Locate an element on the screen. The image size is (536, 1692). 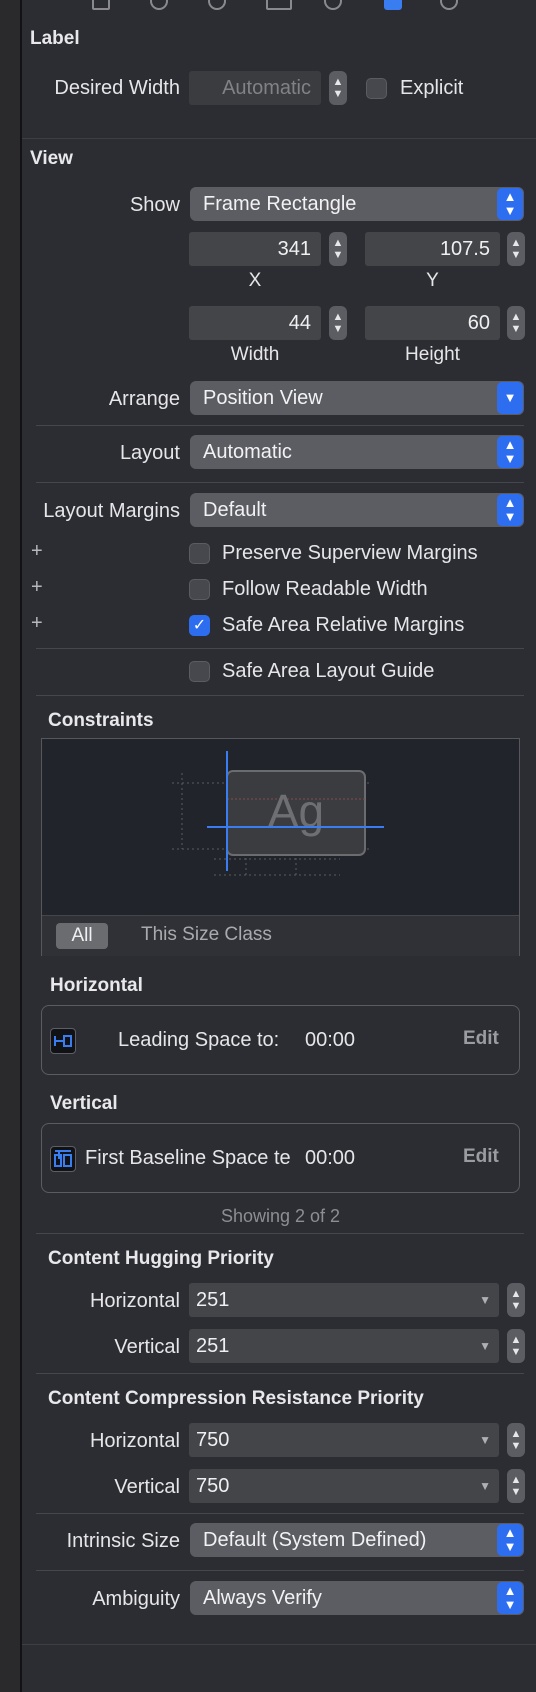
compression-vertical-field: 750 ▼ is located at coordinates (344, 1486).